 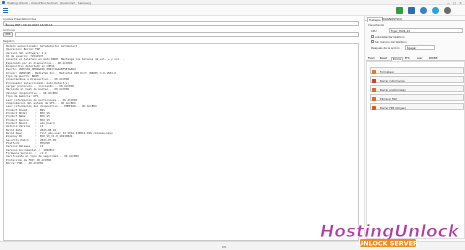 I want to click on download-icon, so click(x=411, y=10).